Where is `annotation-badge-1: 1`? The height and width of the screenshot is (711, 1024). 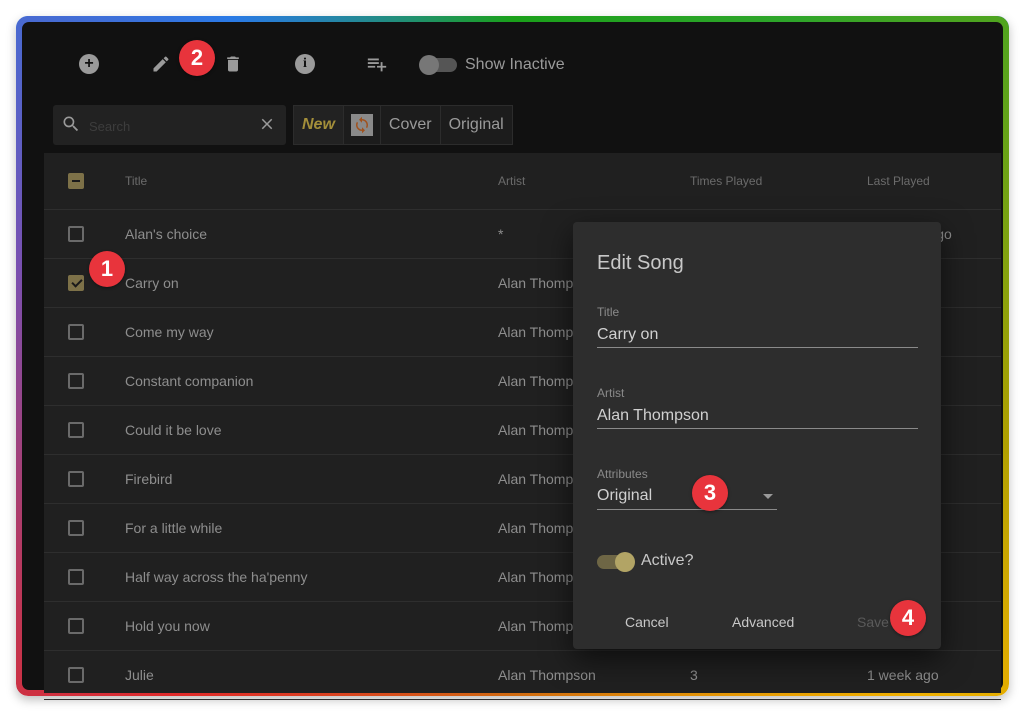 annotation-badge-1: 1 is located at coordinates (107, 269).